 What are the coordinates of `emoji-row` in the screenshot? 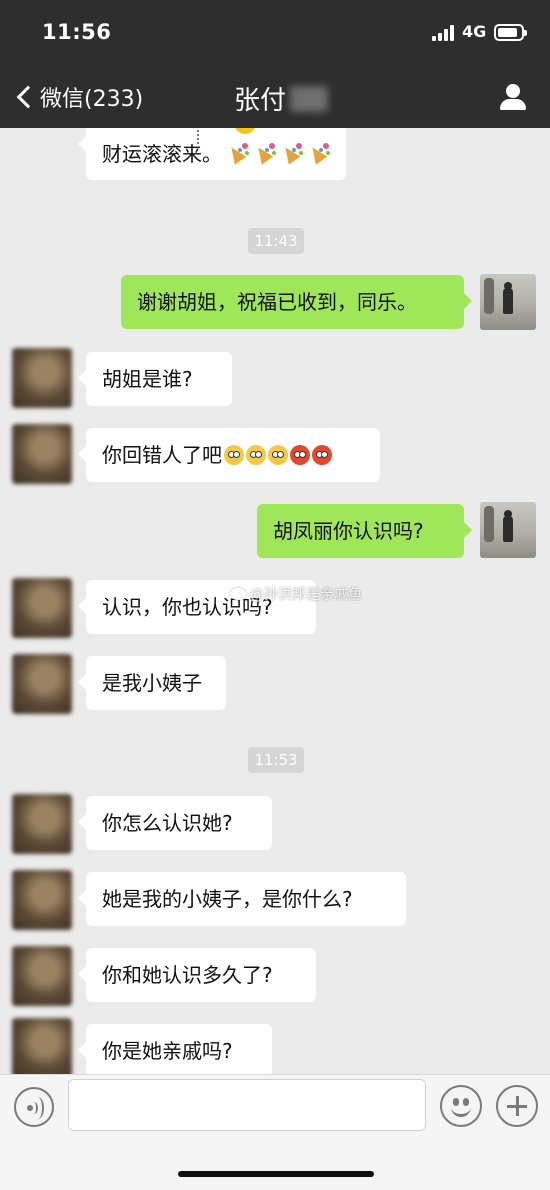 It's located at (277, 455).